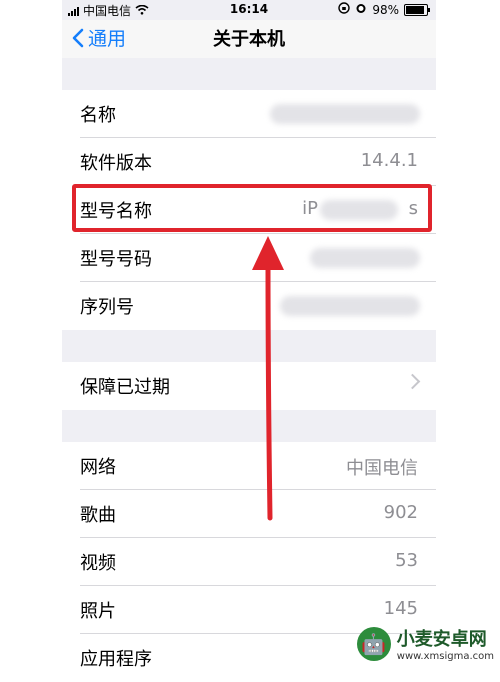  I want to click on watermark-name: 小麦安卓网, so click(441, 639).